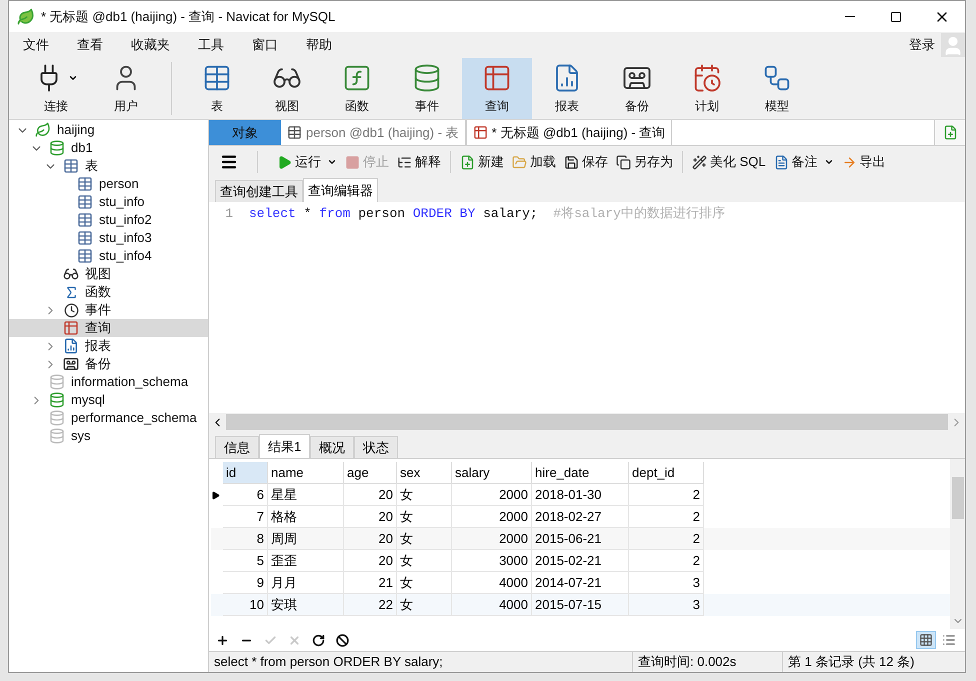  I want to click on tree-item: db1, so click(108, 148).